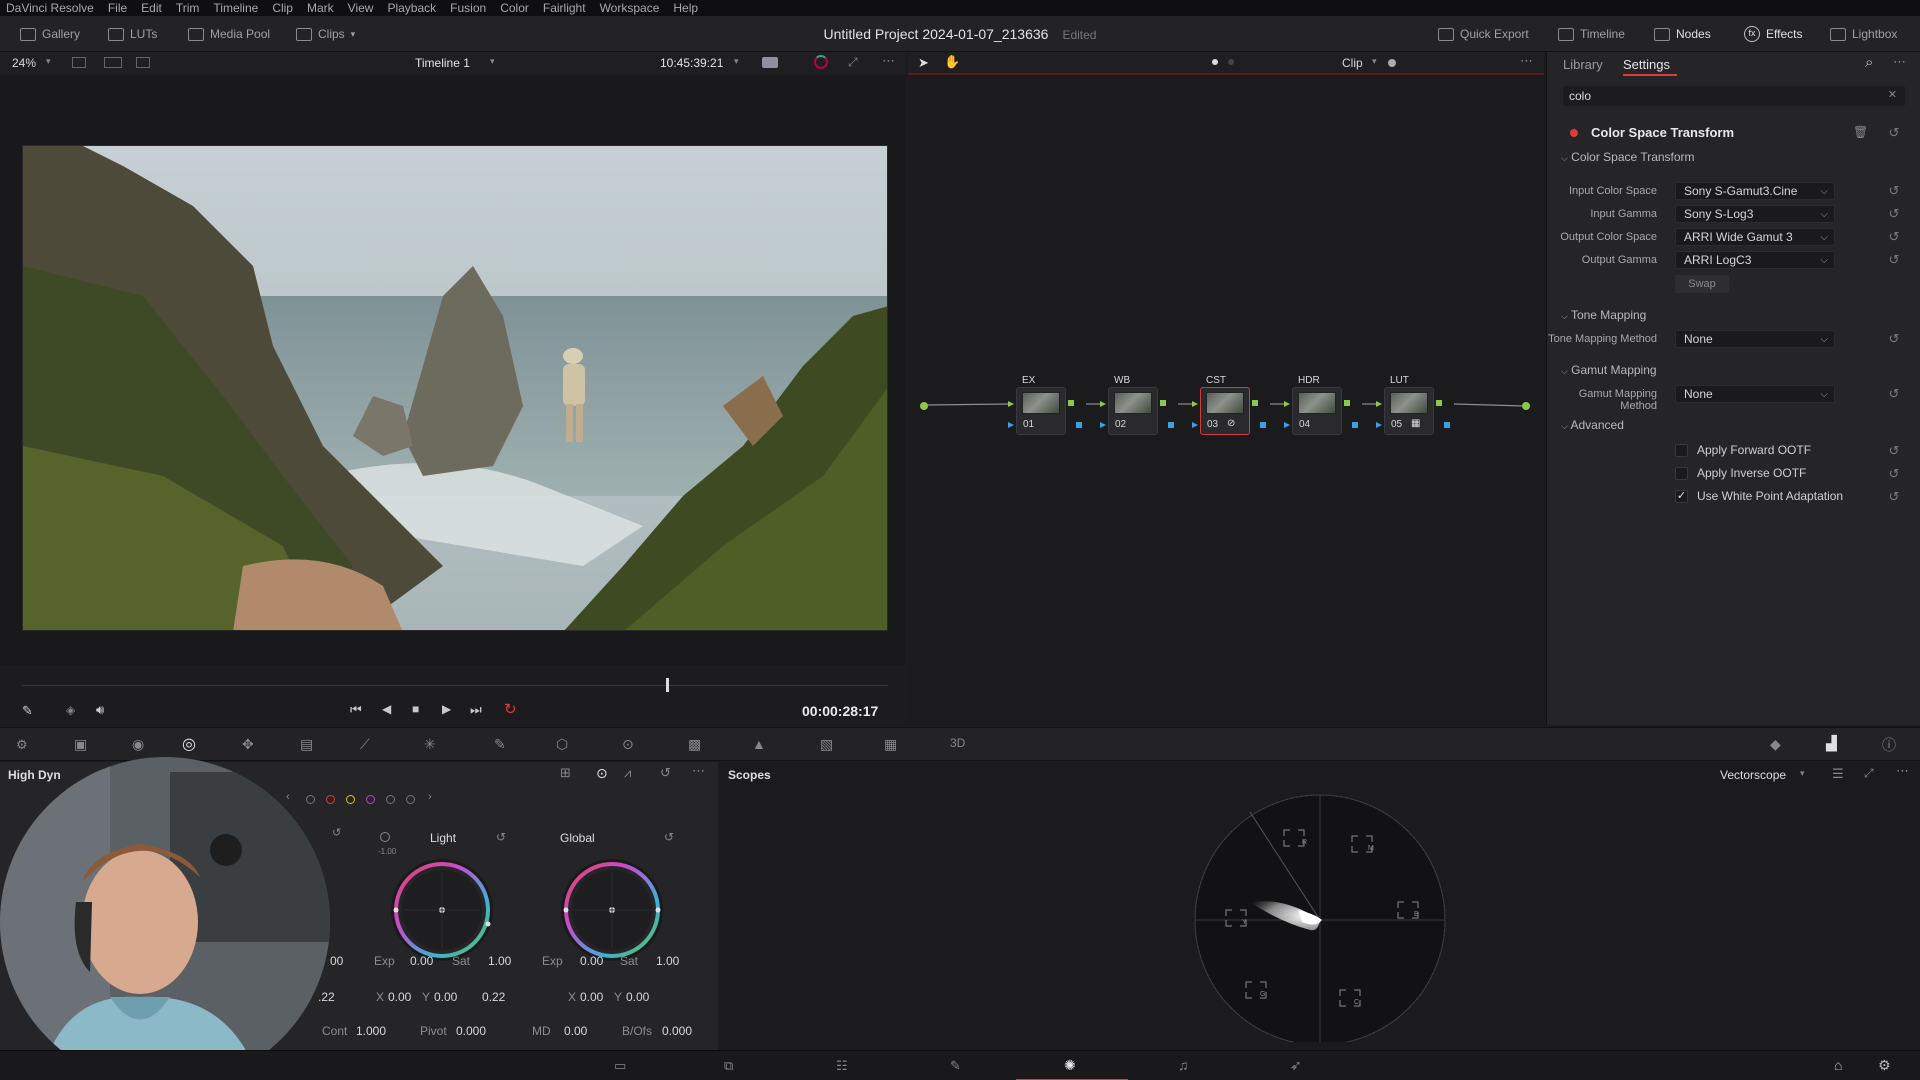 Image resolution: width=1920 pixels, height=1080 pixels. I want to click on clips-button: Clips ▾, so click(325, 34).